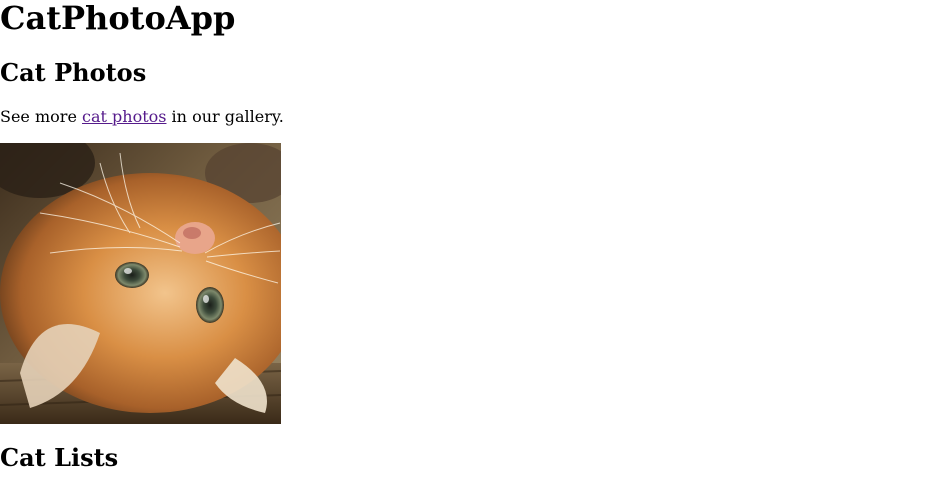 The height and width of the screenshot is (481, 945). What do you see at coordinates (59, 457) in the screenshot?
I see `cat-lists-heading: Cat Lists` at bounding box center [59, 457].